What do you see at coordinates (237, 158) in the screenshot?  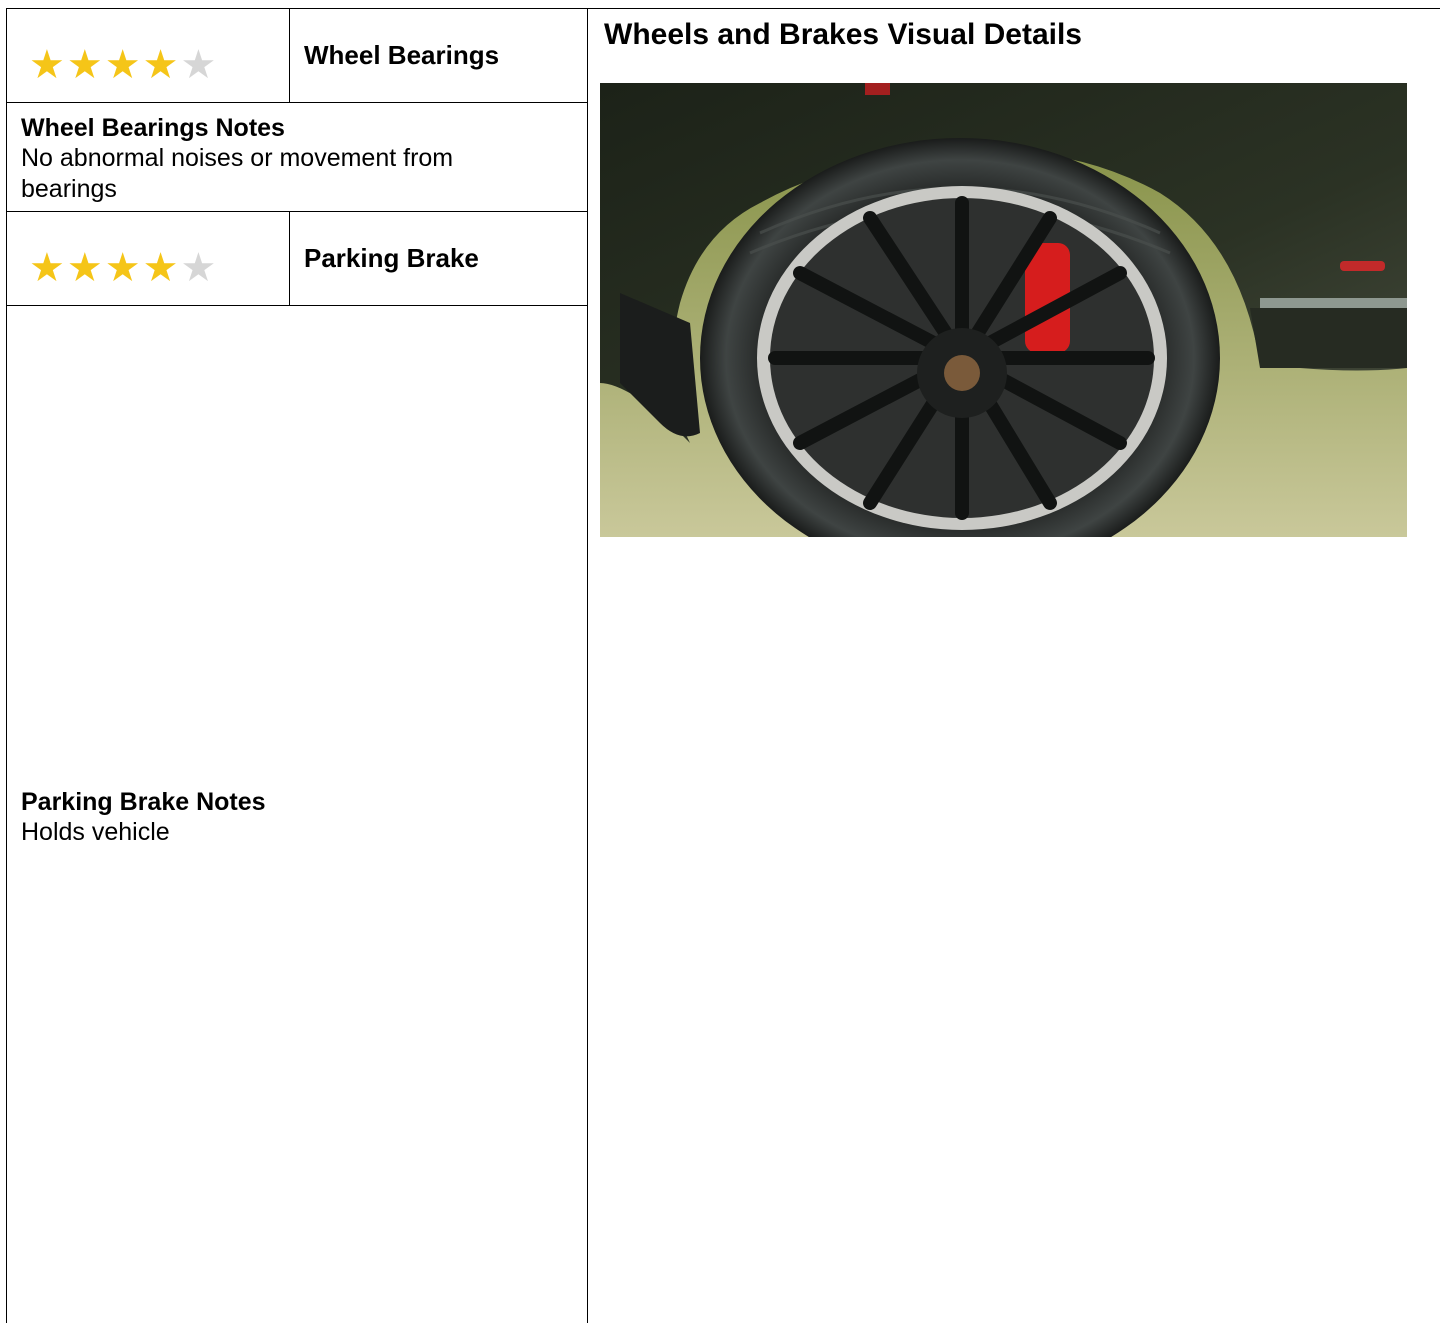 I see `notes-text-line: No abnormal noises or movement from` at bounding box center [237, 158].